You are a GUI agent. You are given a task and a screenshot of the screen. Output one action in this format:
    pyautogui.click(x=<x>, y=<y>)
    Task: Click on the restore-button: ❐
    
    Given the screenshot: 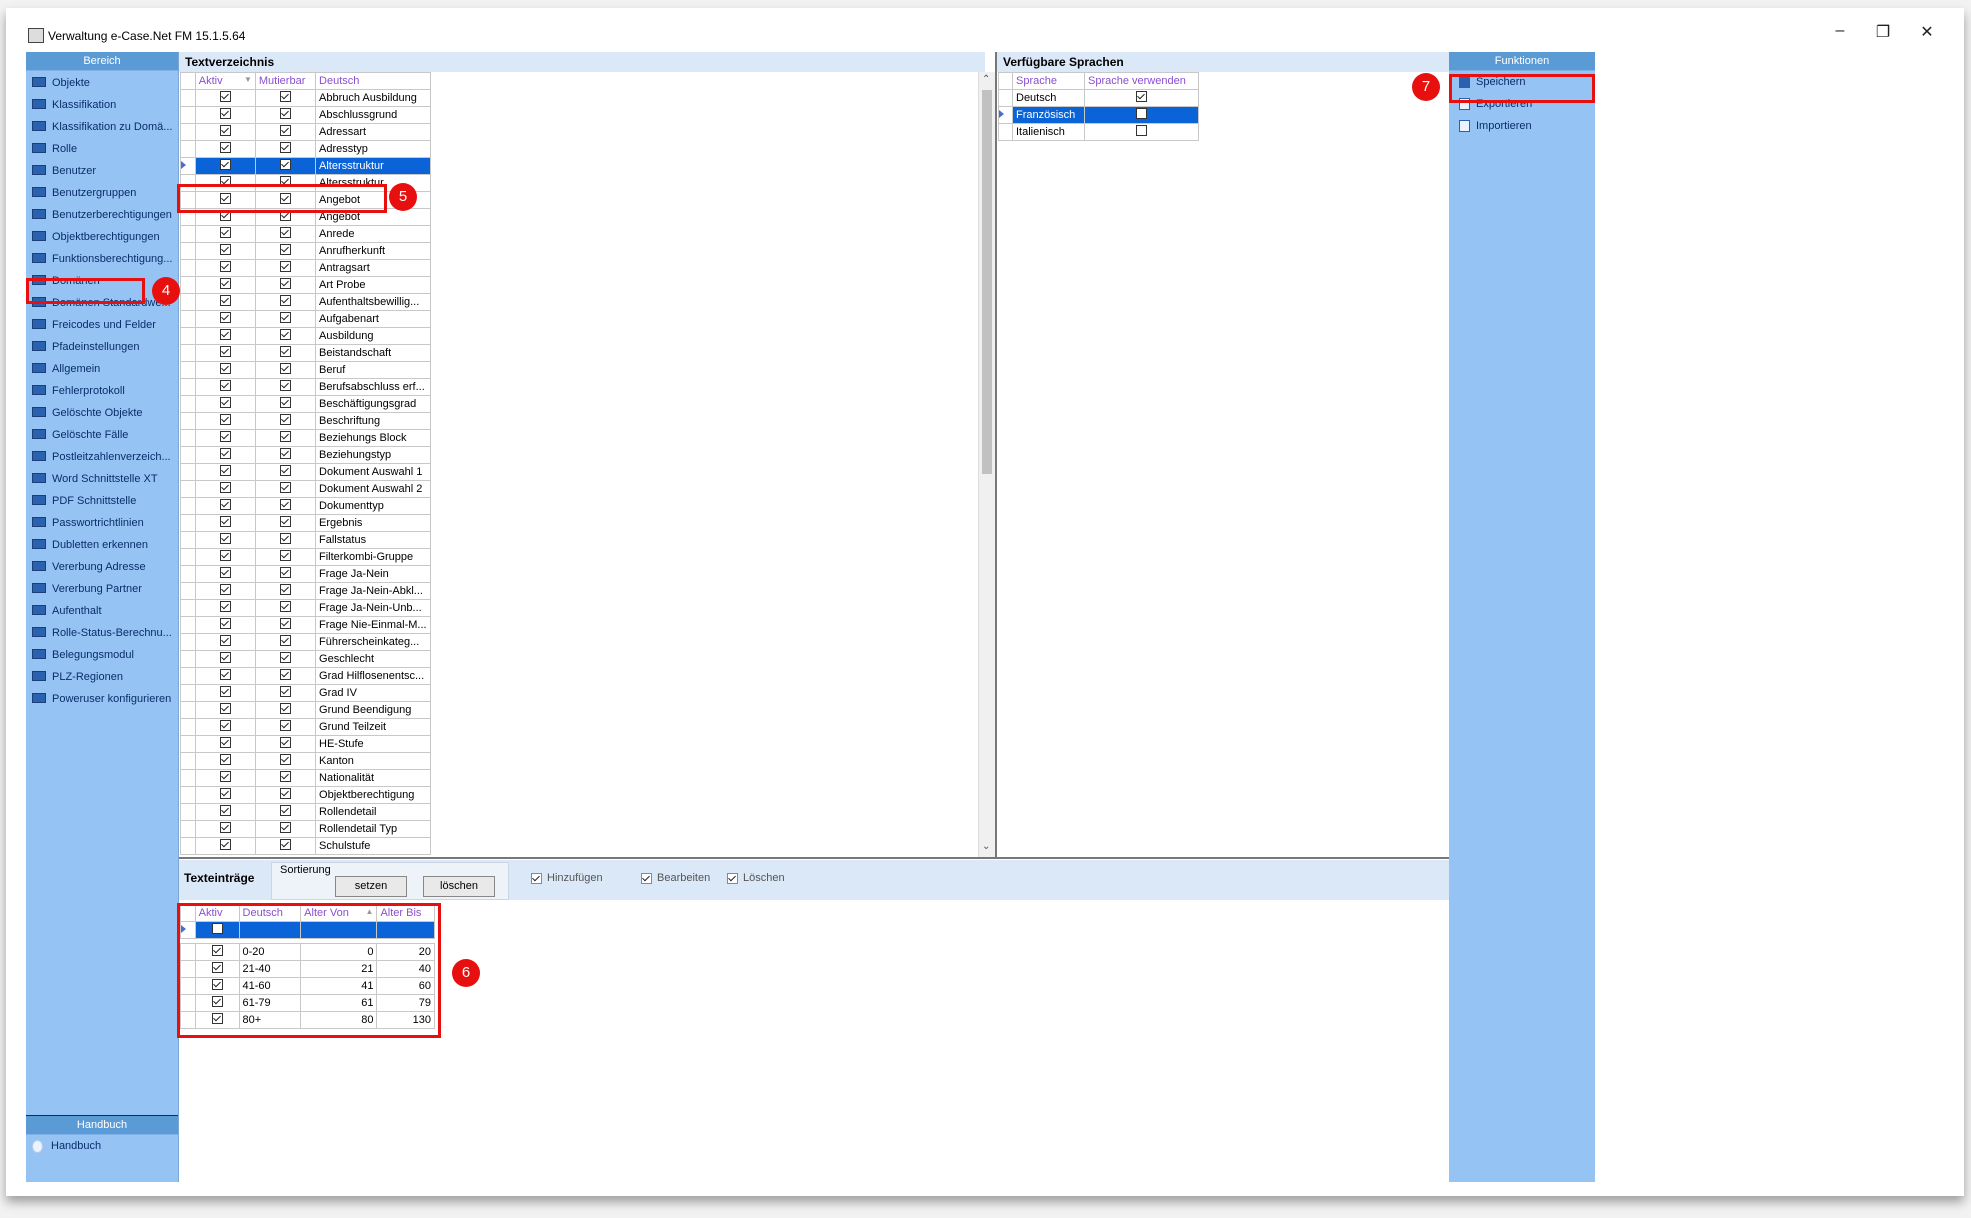 What is the action you would take?
    pyautogui.click(x=1883, y=32)
    